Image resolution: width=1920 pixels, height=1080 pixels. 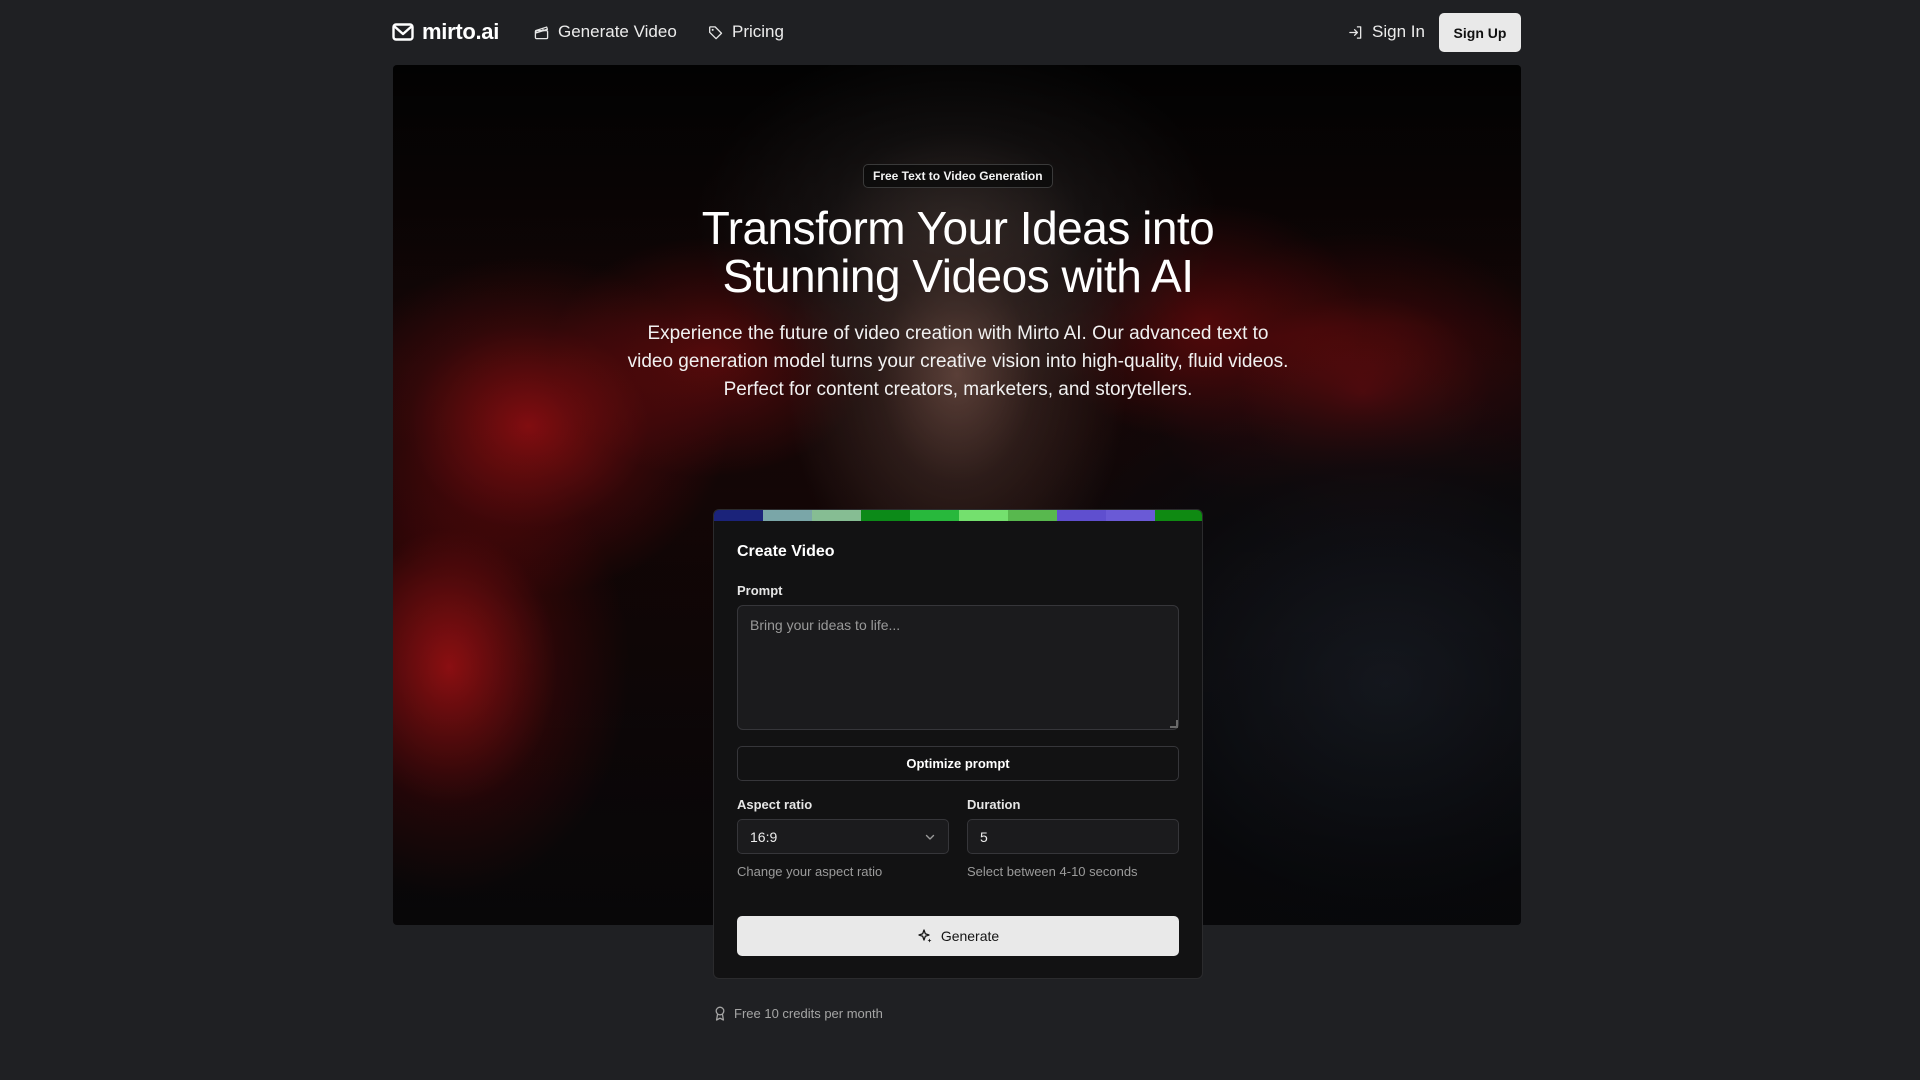 What do you see at coordinates (958, 276) in the screenshot?
I see `headline-line-2: Stunning Videos with AI` at bounding box center [958, 276].